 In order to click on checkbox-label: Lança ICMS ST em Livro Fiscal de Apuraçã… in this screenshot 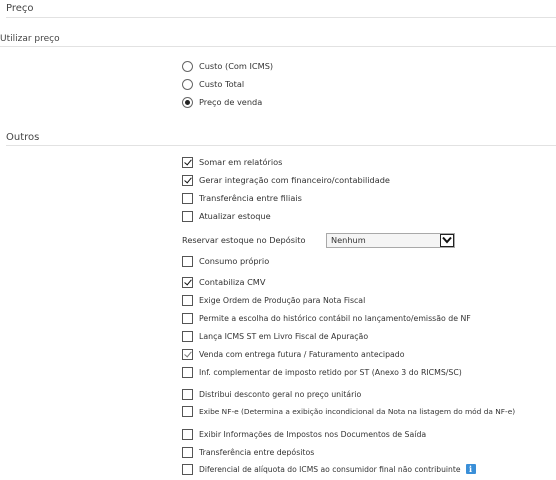, I will do `click(284, 336)`.